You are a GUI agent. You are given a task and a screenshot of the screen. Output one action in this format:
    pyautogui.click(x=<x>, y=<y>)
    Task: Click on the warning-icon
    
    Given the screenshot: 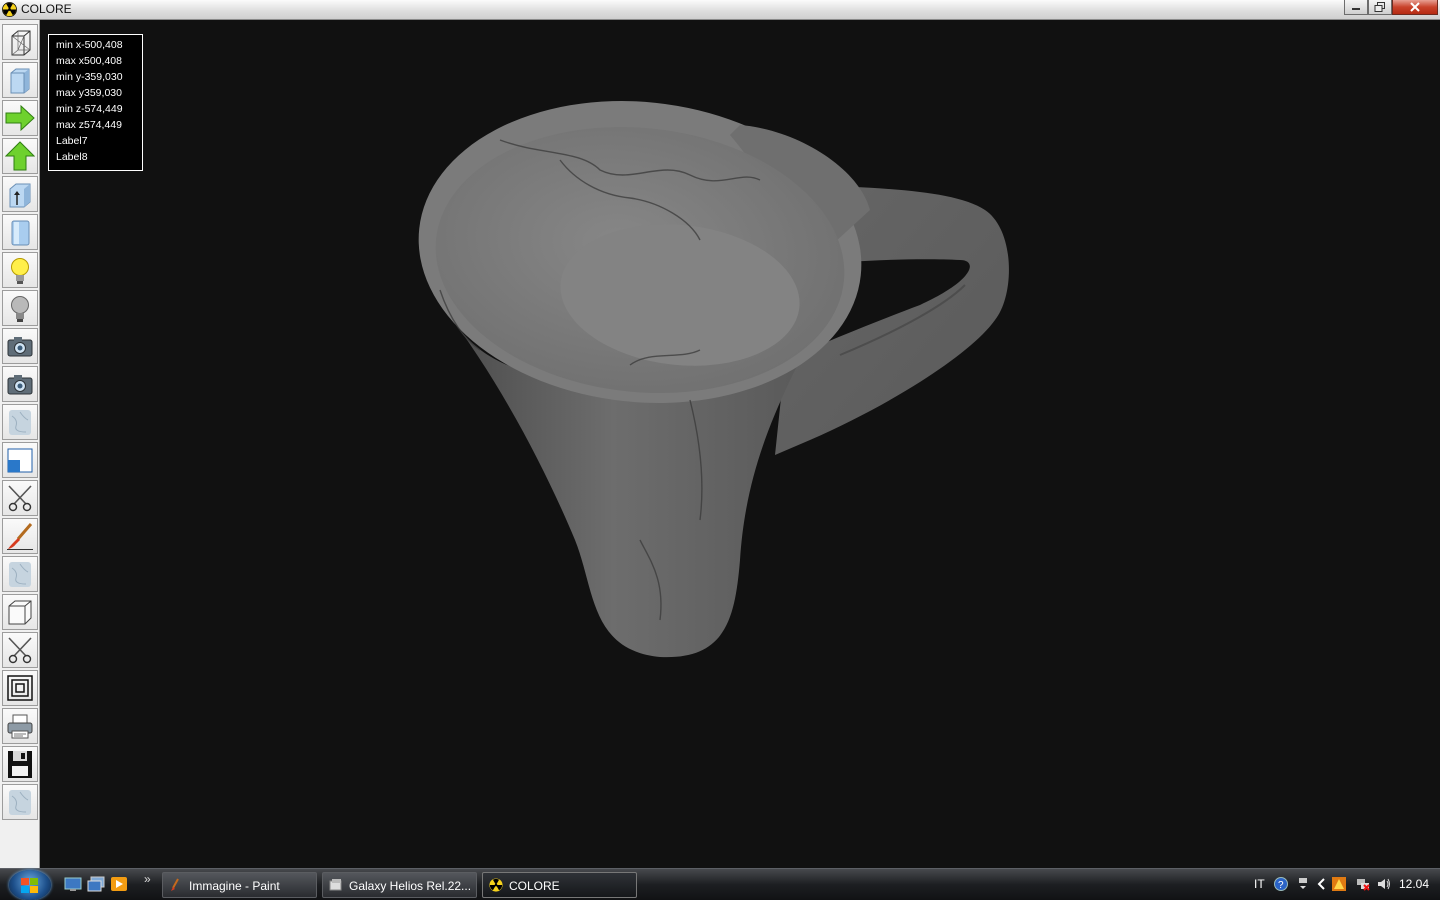 What is the action you would take?
    pyautogui.click(x=1339, y=884)
    